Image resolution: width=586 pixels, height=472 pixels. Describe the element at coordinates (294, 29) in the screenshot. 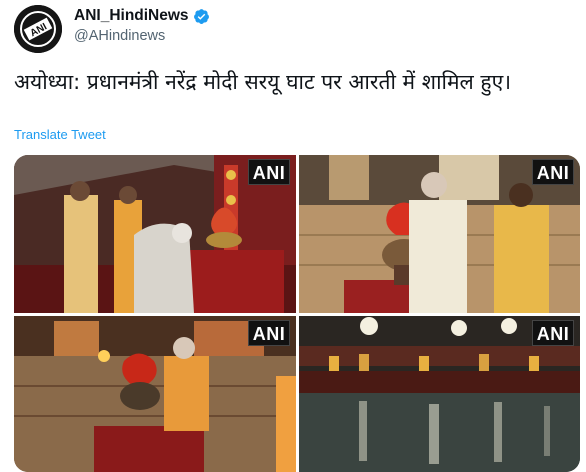

I see `tweet-header: ANI ANI_HindiNews @AHindinews` at that location.